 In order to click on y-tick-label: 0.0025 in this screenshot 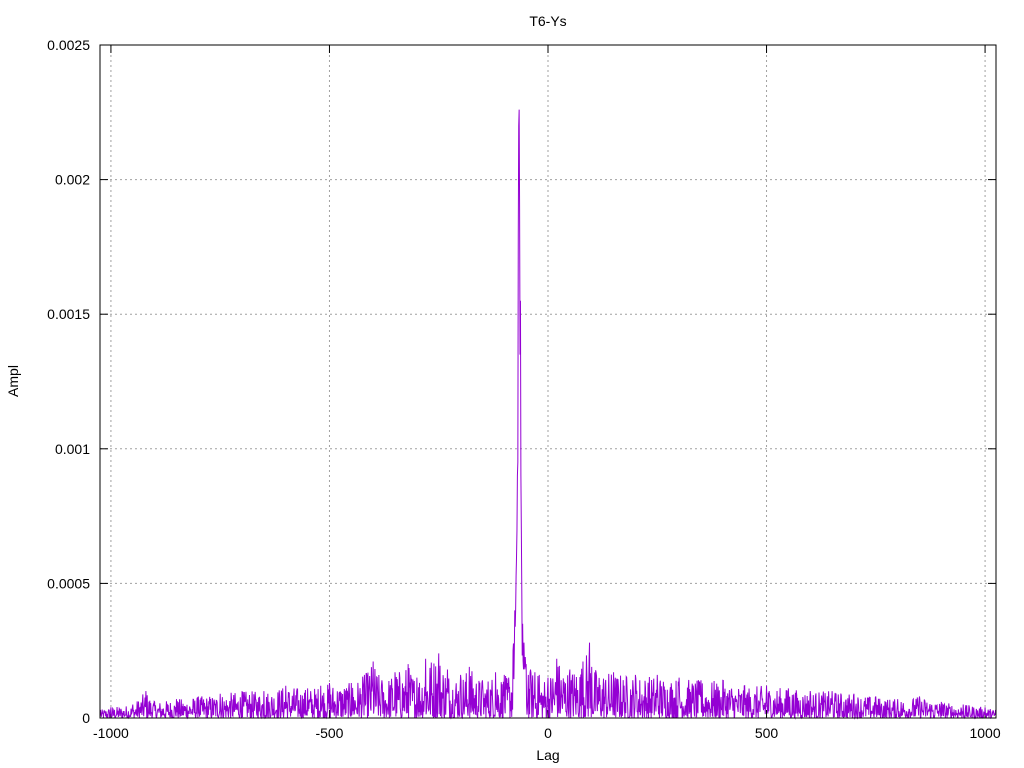, I will do `click(68, 45)`.